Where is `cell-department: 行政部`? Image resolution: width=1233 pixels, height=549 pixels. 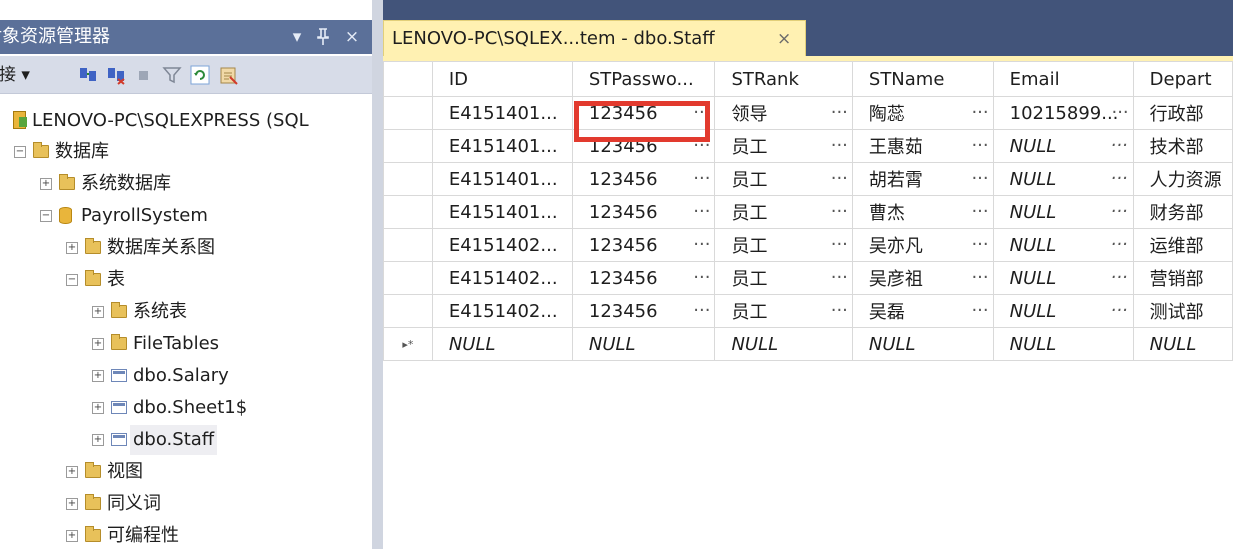
cell-department: 行政部 is located at coordinates (1182, 113).